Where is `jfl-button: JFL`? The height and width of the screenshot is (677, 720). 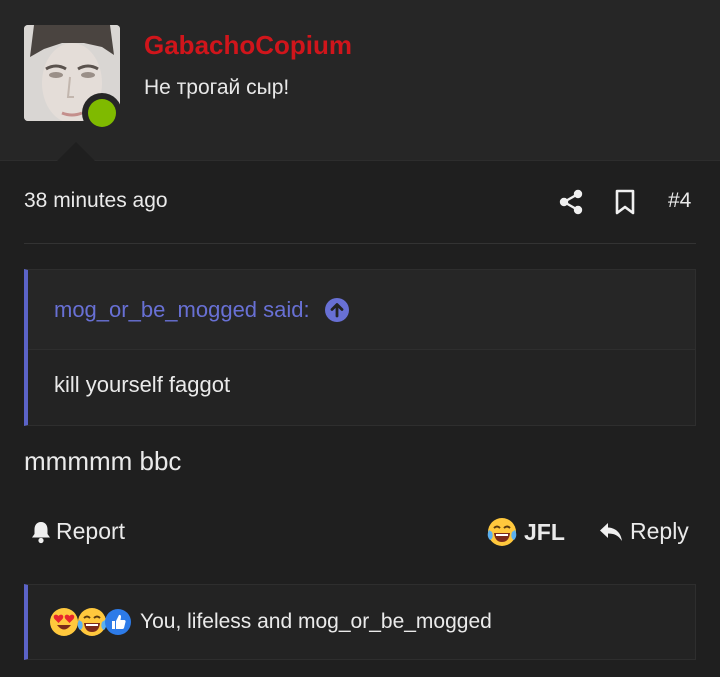
jfl-button: JFL is located at coordinates (525, 532).